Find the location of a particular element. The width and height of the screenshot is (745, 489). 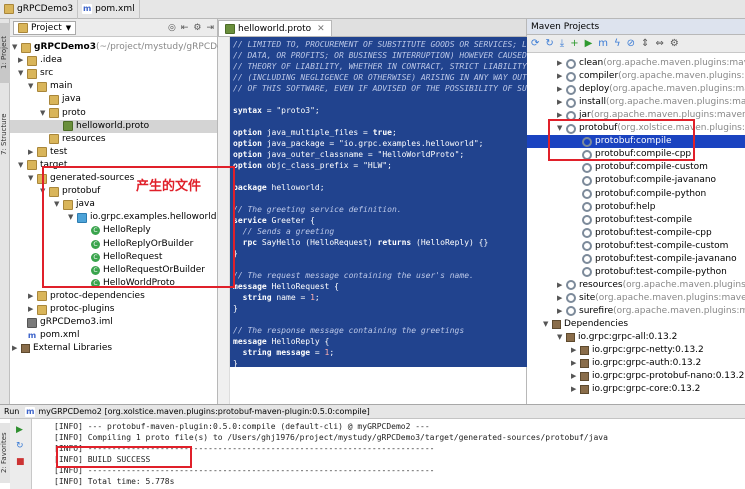

maven-goal-item: ▶ resources (org.apache.maven.plugins:ma is located at coordinates (651, 285).